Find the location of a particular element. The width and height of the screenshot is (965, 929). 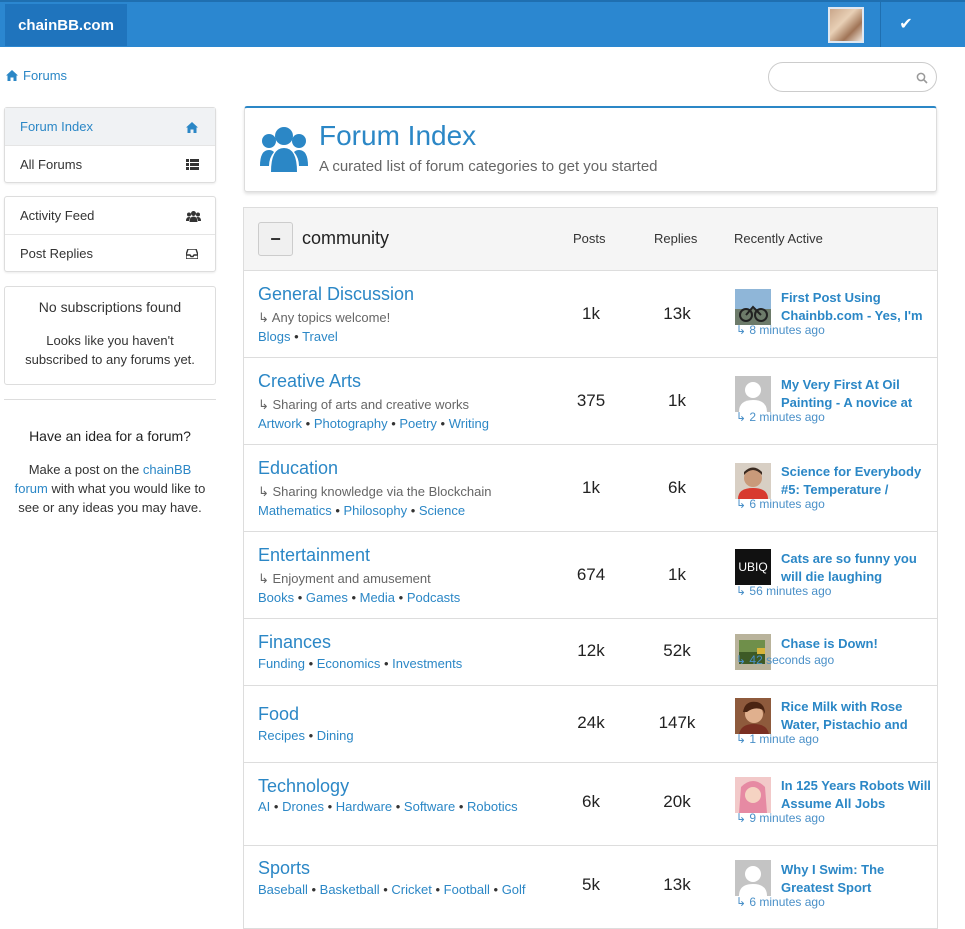

recent-post-link: In 125 Years Robots Will Assume All Jobs is located at coordinates (856, 795).